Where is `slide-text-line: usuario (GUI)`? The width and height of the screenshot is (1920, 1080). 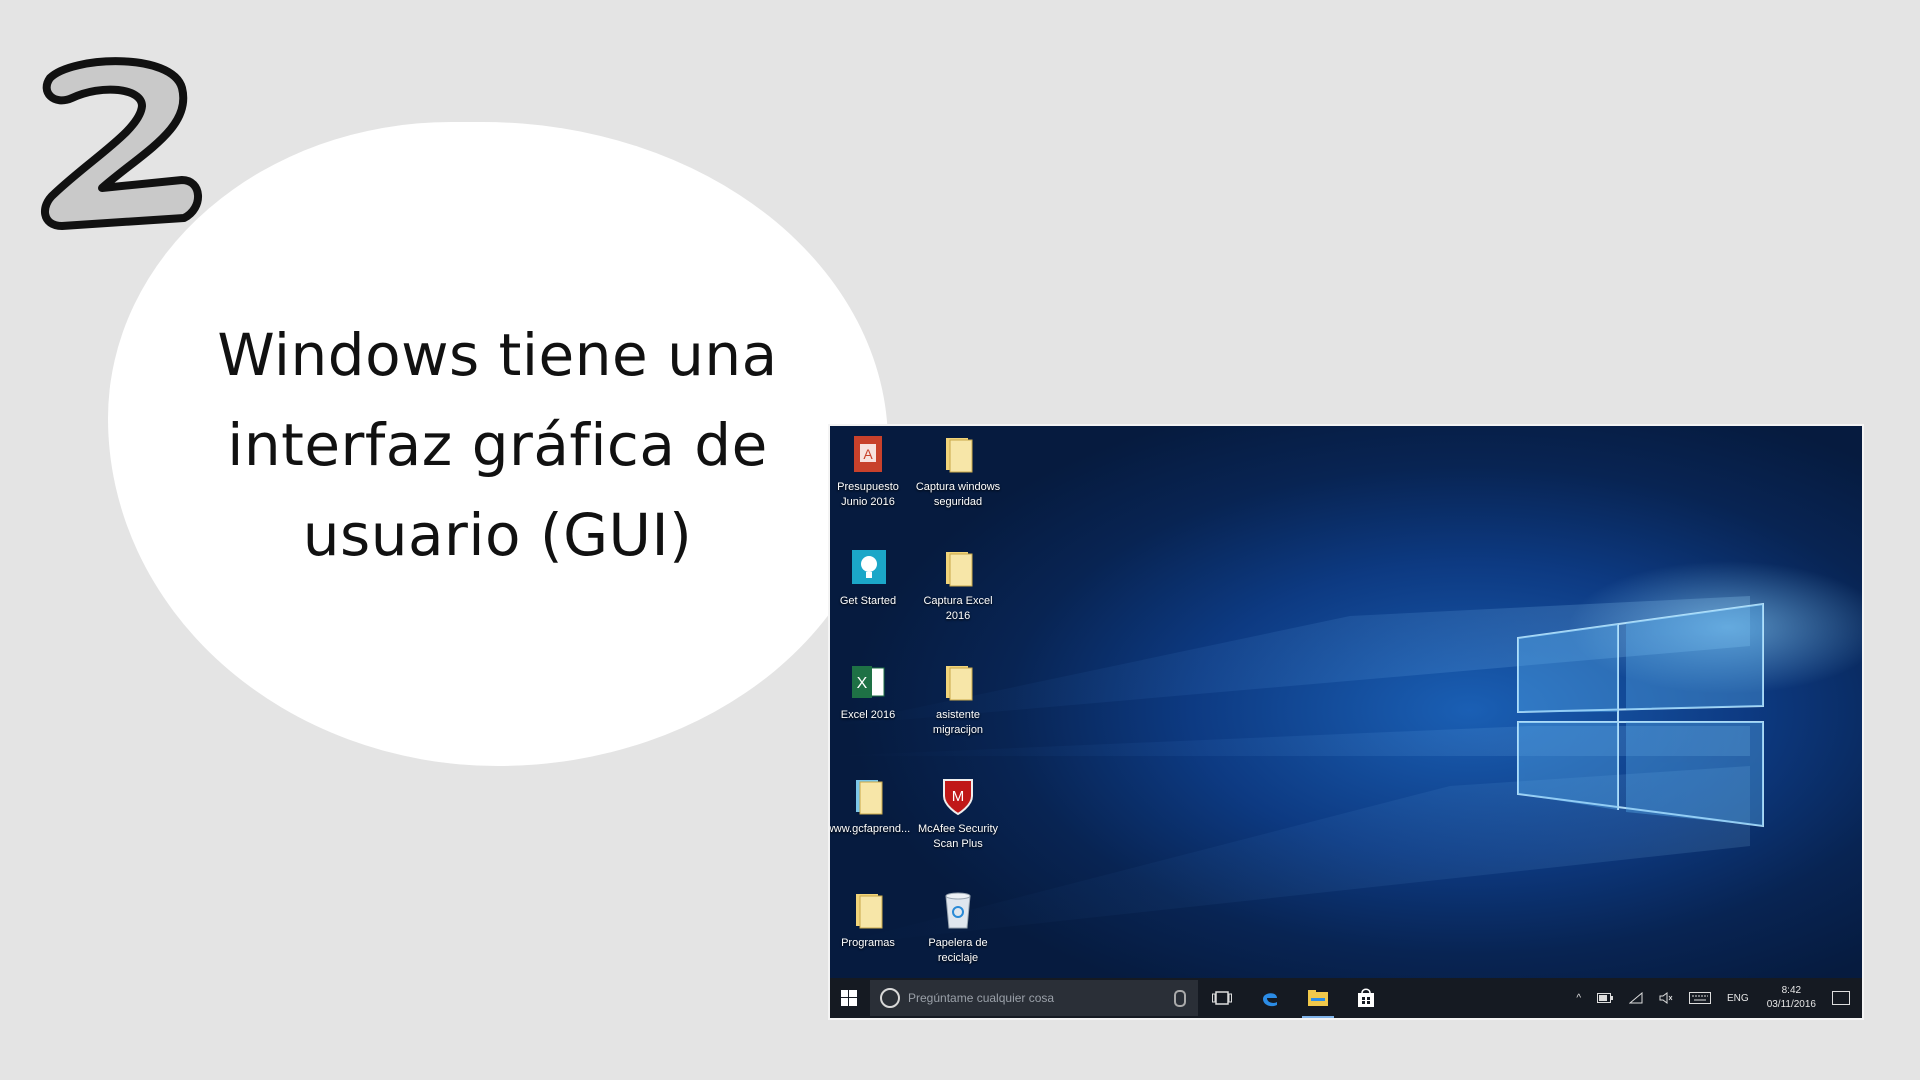
slide-text-line: usuario (GUI) is located at coordinates (497, 535).